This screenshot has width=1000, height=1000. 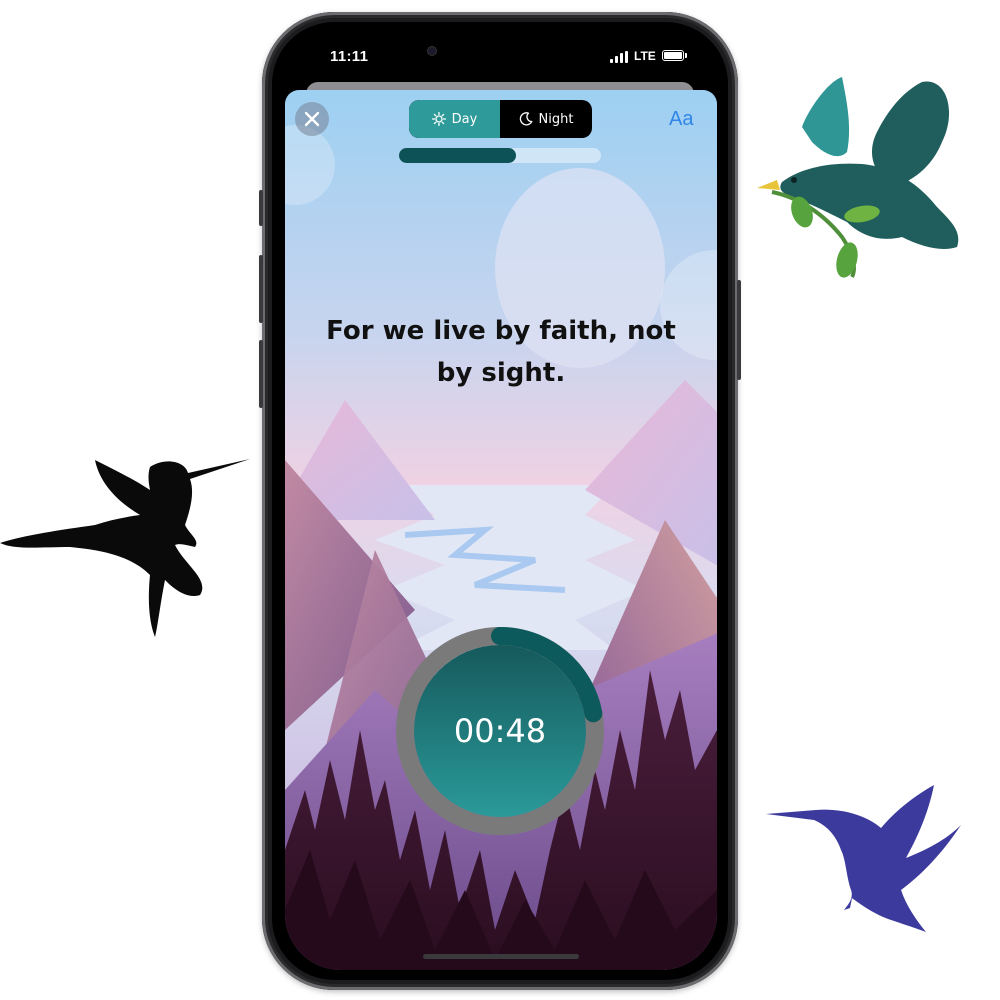 What do you see at coordinates (686, 55) in the screenshot?
I see `battery-tip` at bounding box center [686, 55].